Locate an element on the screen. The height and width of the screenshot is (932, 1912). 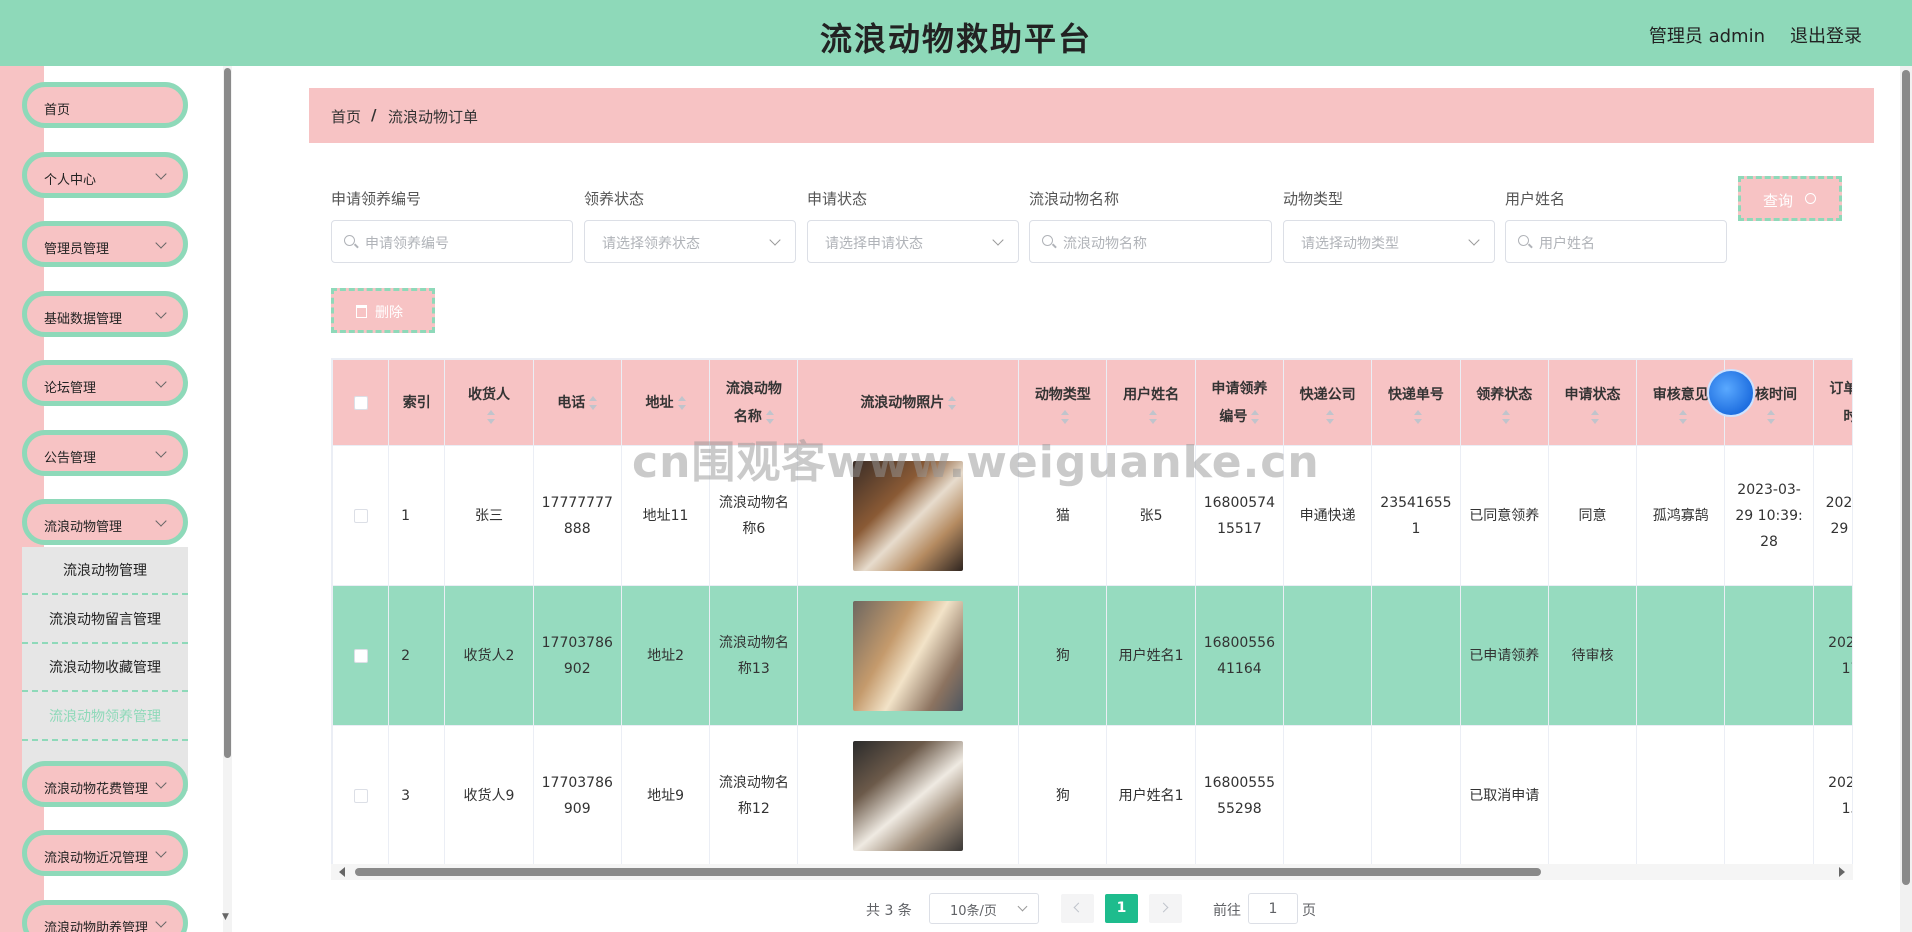
sidebar-item-label: 流浪动物助养管理 is located at coordinates (96, 926).